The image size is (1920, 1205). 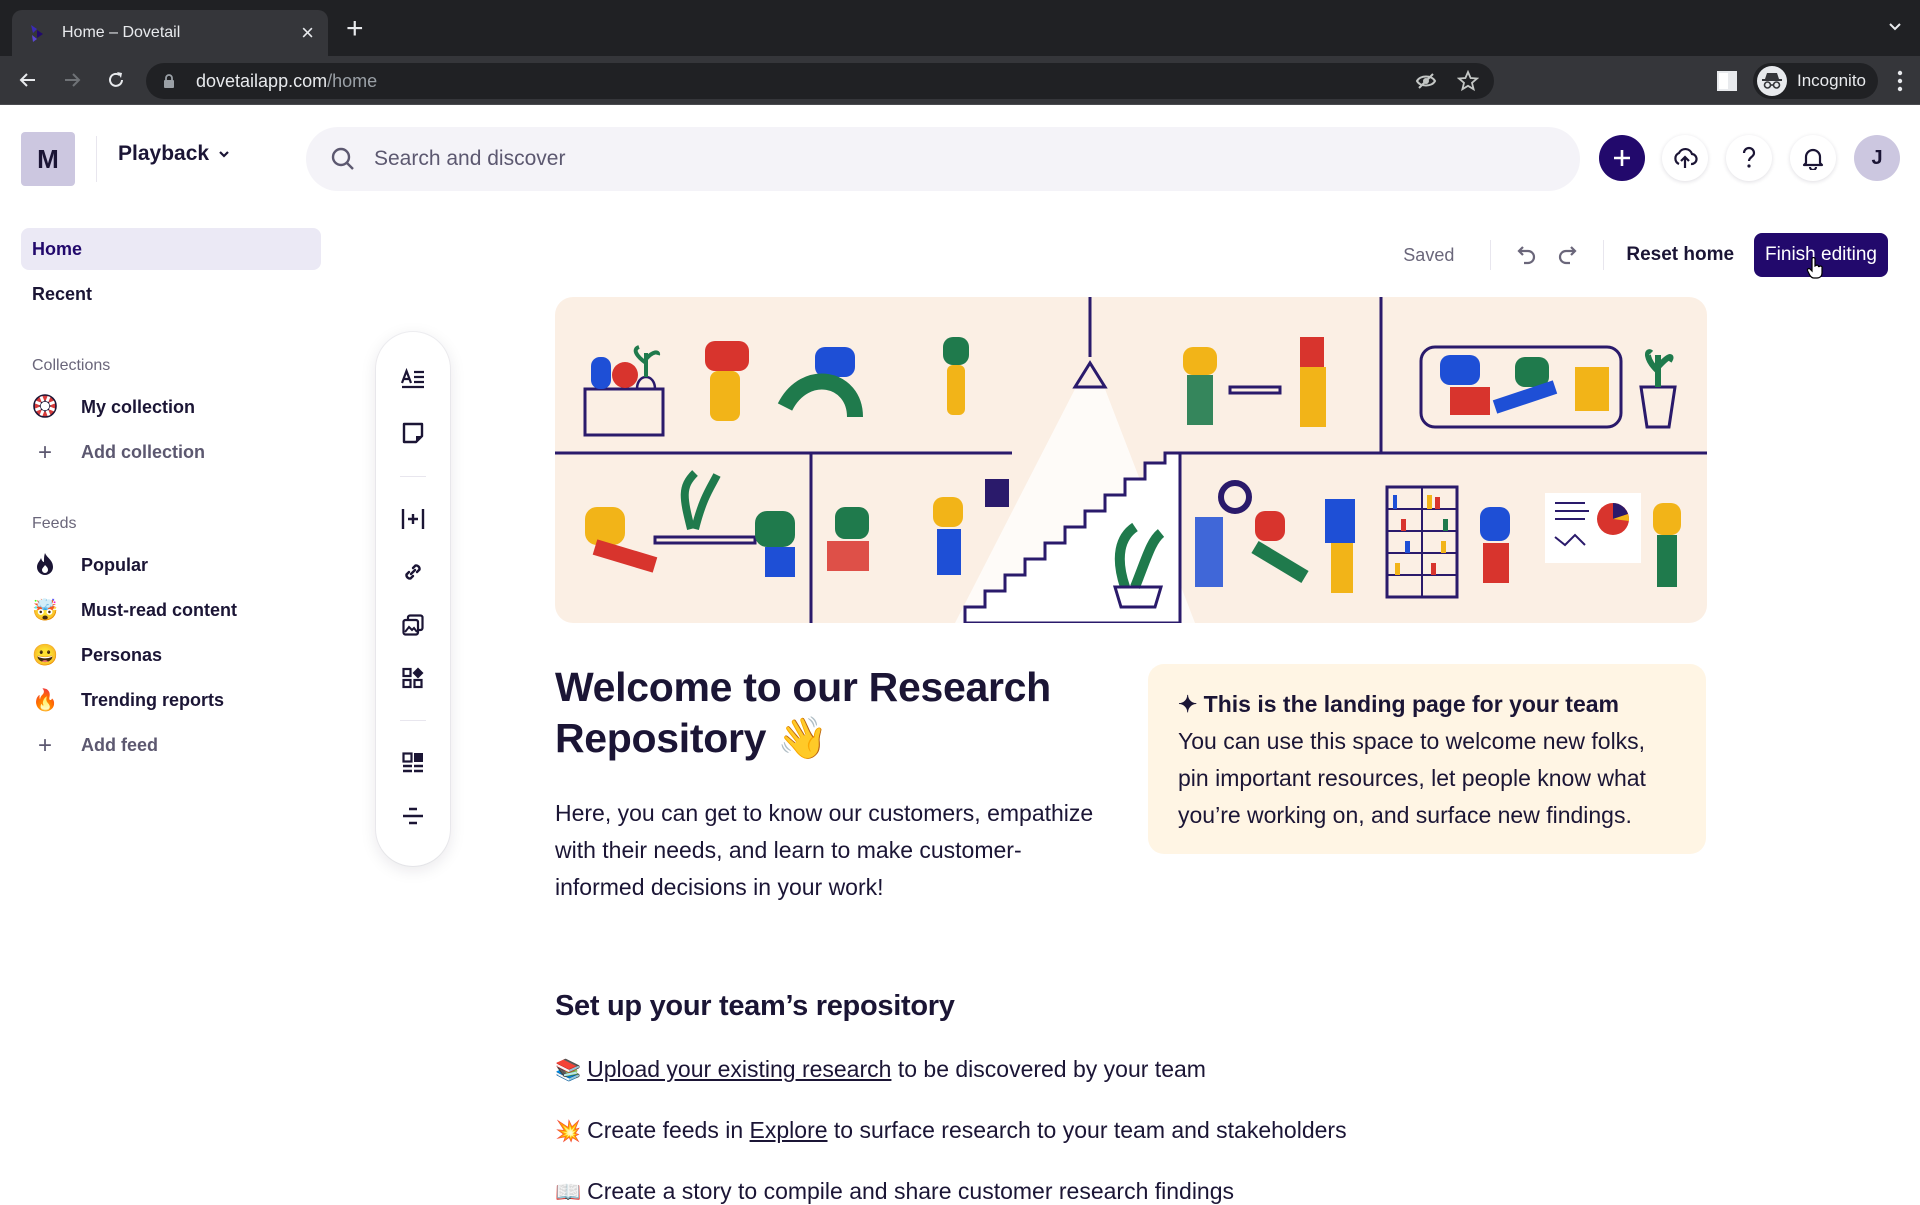 What do you see at coordinates (307, 33) in the screenshot?
I see `tab-close-icon: ×` at bounding box center [307, 33].